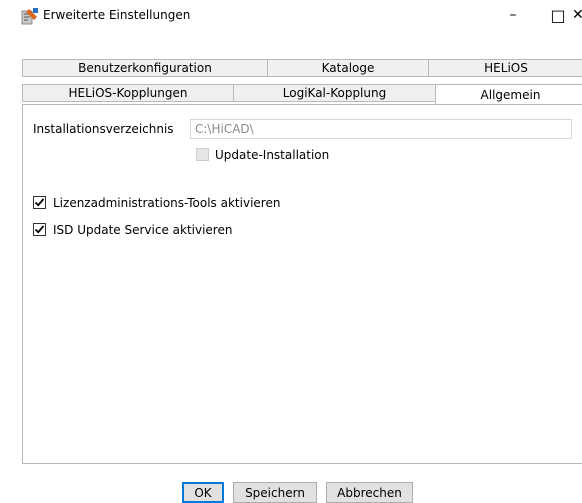 The image size is (582, 503). I want to click on tab-label: Kataloge, so click(348, 68).